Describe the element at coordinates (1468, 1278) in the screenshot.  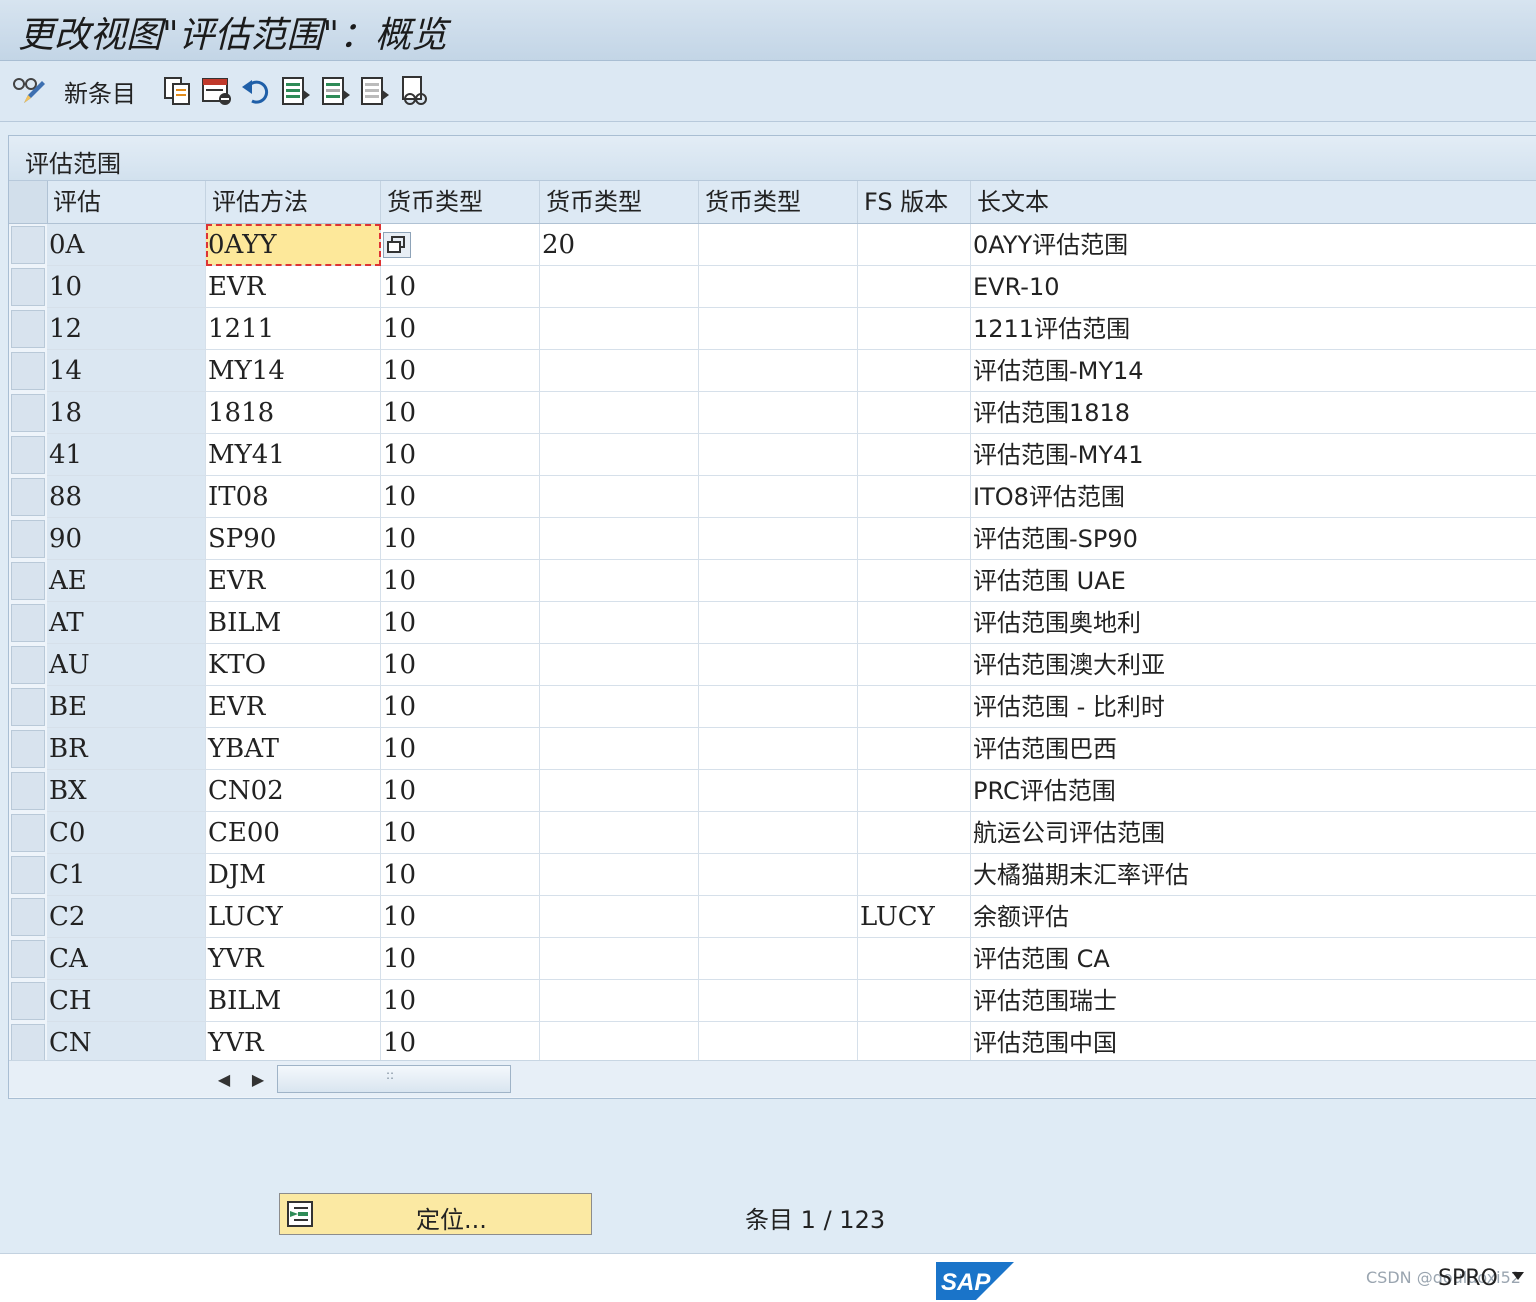
I see `system-id: SPRO` at that location.